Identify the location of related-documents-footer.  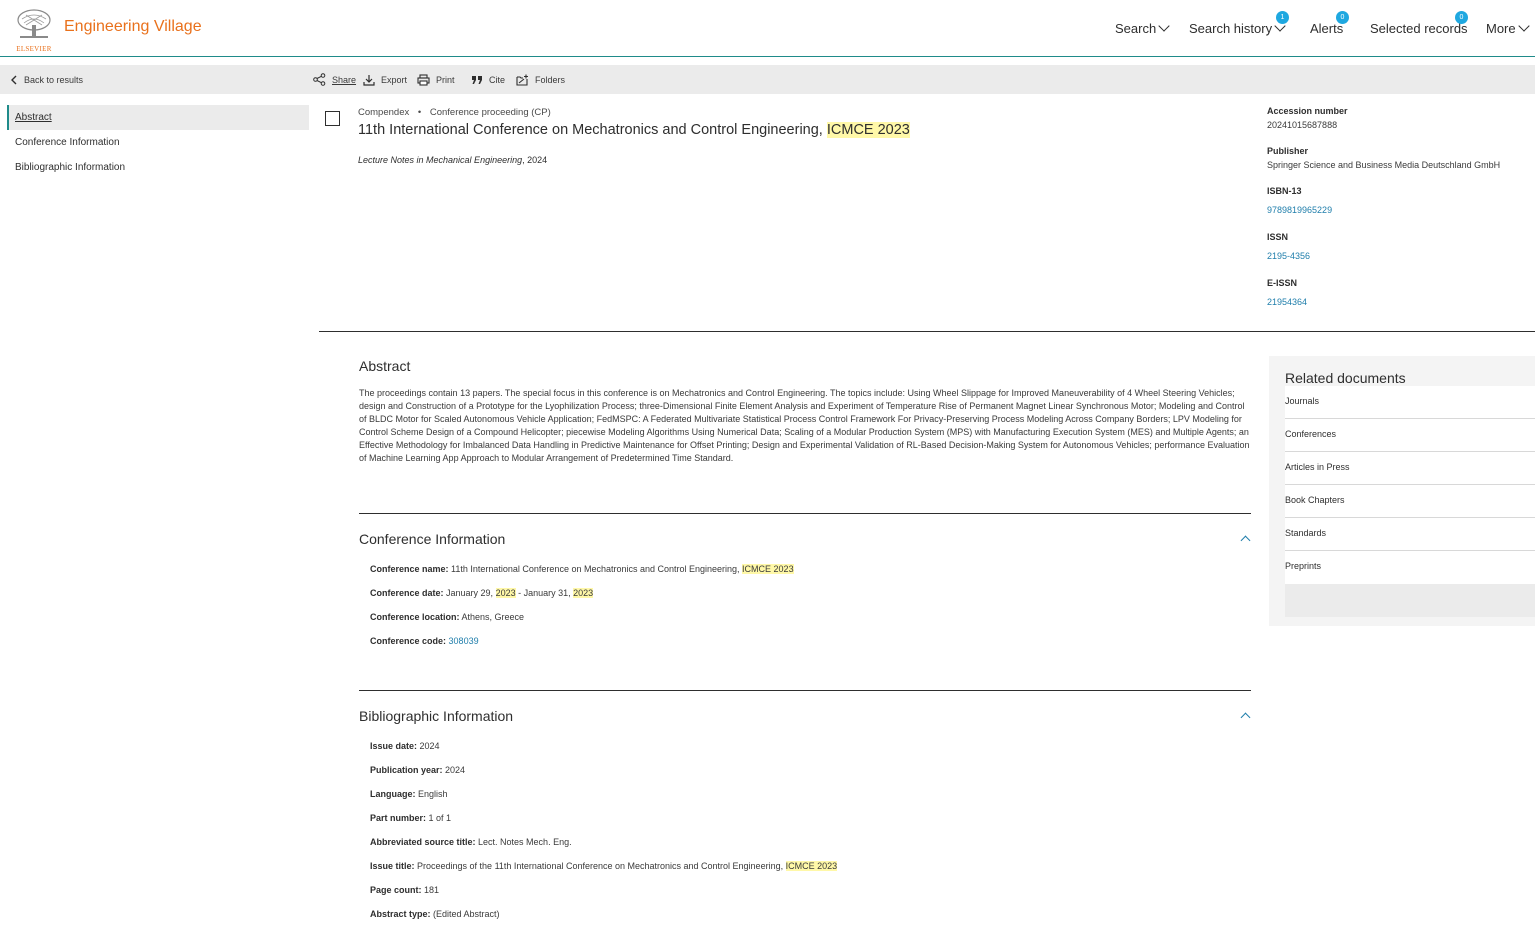
(1410, 600).